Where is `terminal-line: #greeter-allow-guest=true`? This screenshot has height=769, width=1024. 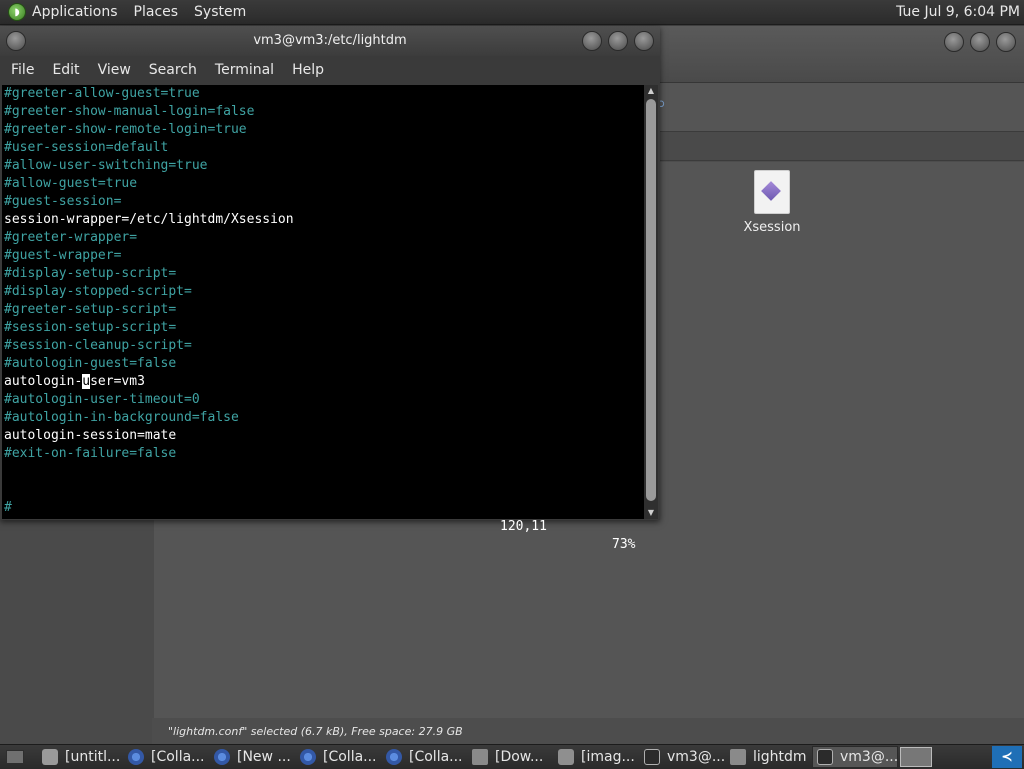
terminal-line: #greeter-allow-guest=true is located at coordinates (102, 93).